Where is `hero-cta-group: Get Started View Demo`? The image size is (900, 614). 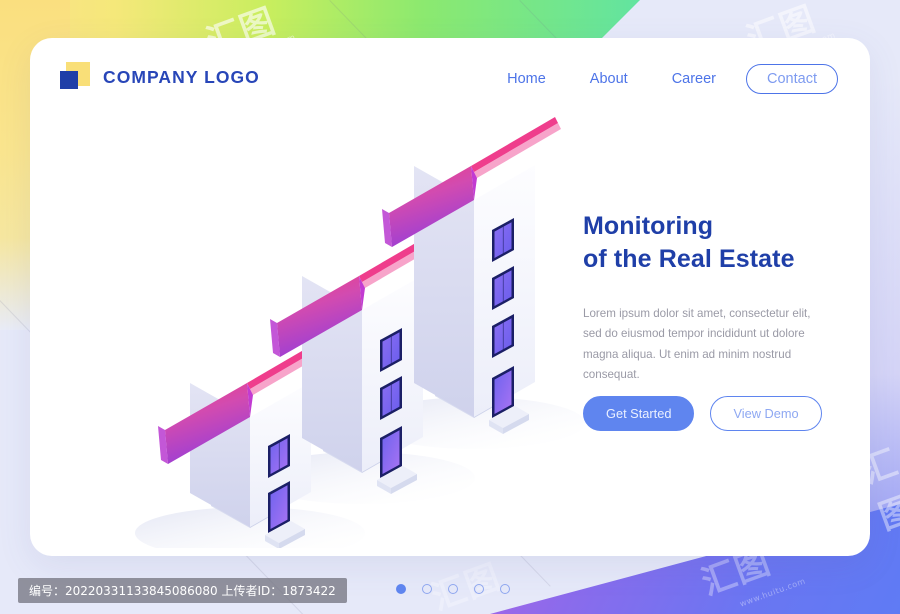
hero-cta-group: Get Started View Demo is located at coordinates (702, 413).